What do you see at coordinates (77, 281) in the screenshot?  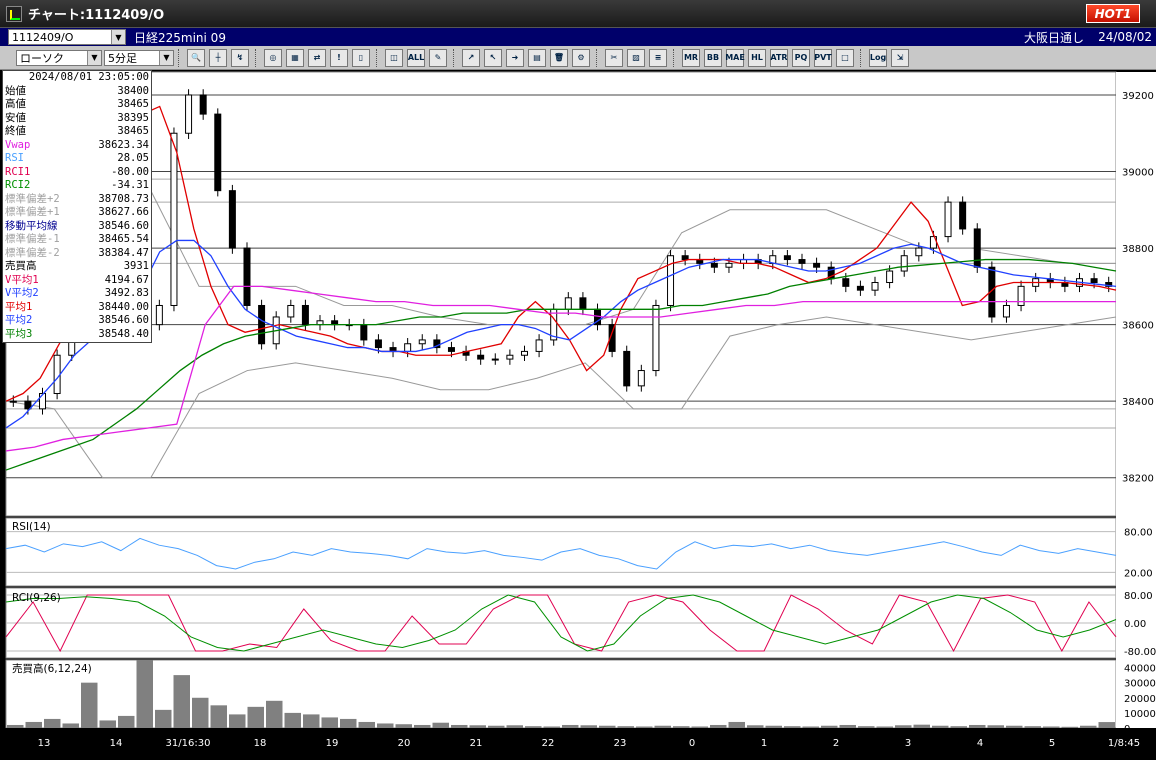 I see `info-row: V平均1 4194.67` at bounding box center [77, 281].